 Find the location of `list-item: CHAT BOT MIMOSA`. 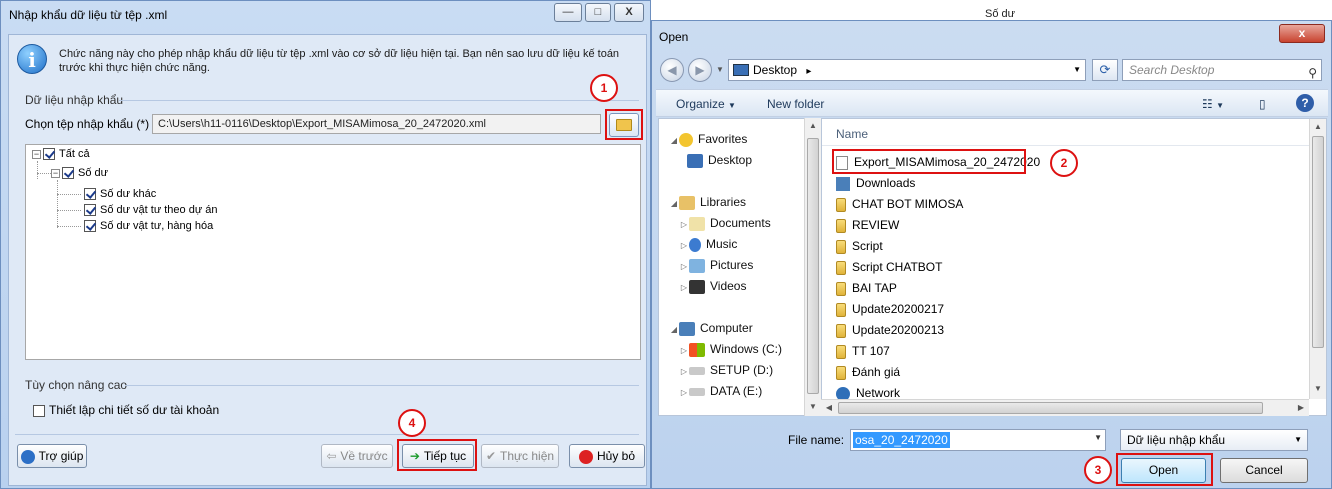

list-item: CHAT BOT MIMOSA is located at coordinates (899, 204).